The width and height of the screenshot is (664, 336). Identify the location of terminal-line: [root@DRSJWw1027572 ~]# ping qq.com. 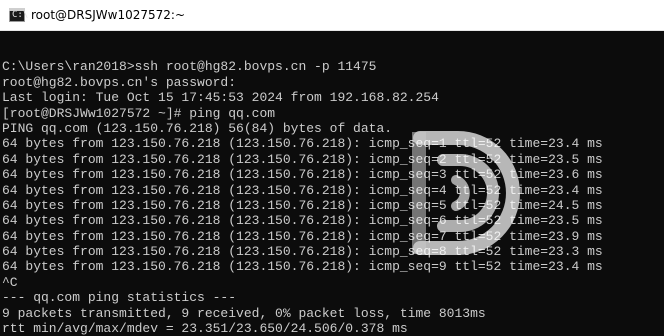
(139, 113).